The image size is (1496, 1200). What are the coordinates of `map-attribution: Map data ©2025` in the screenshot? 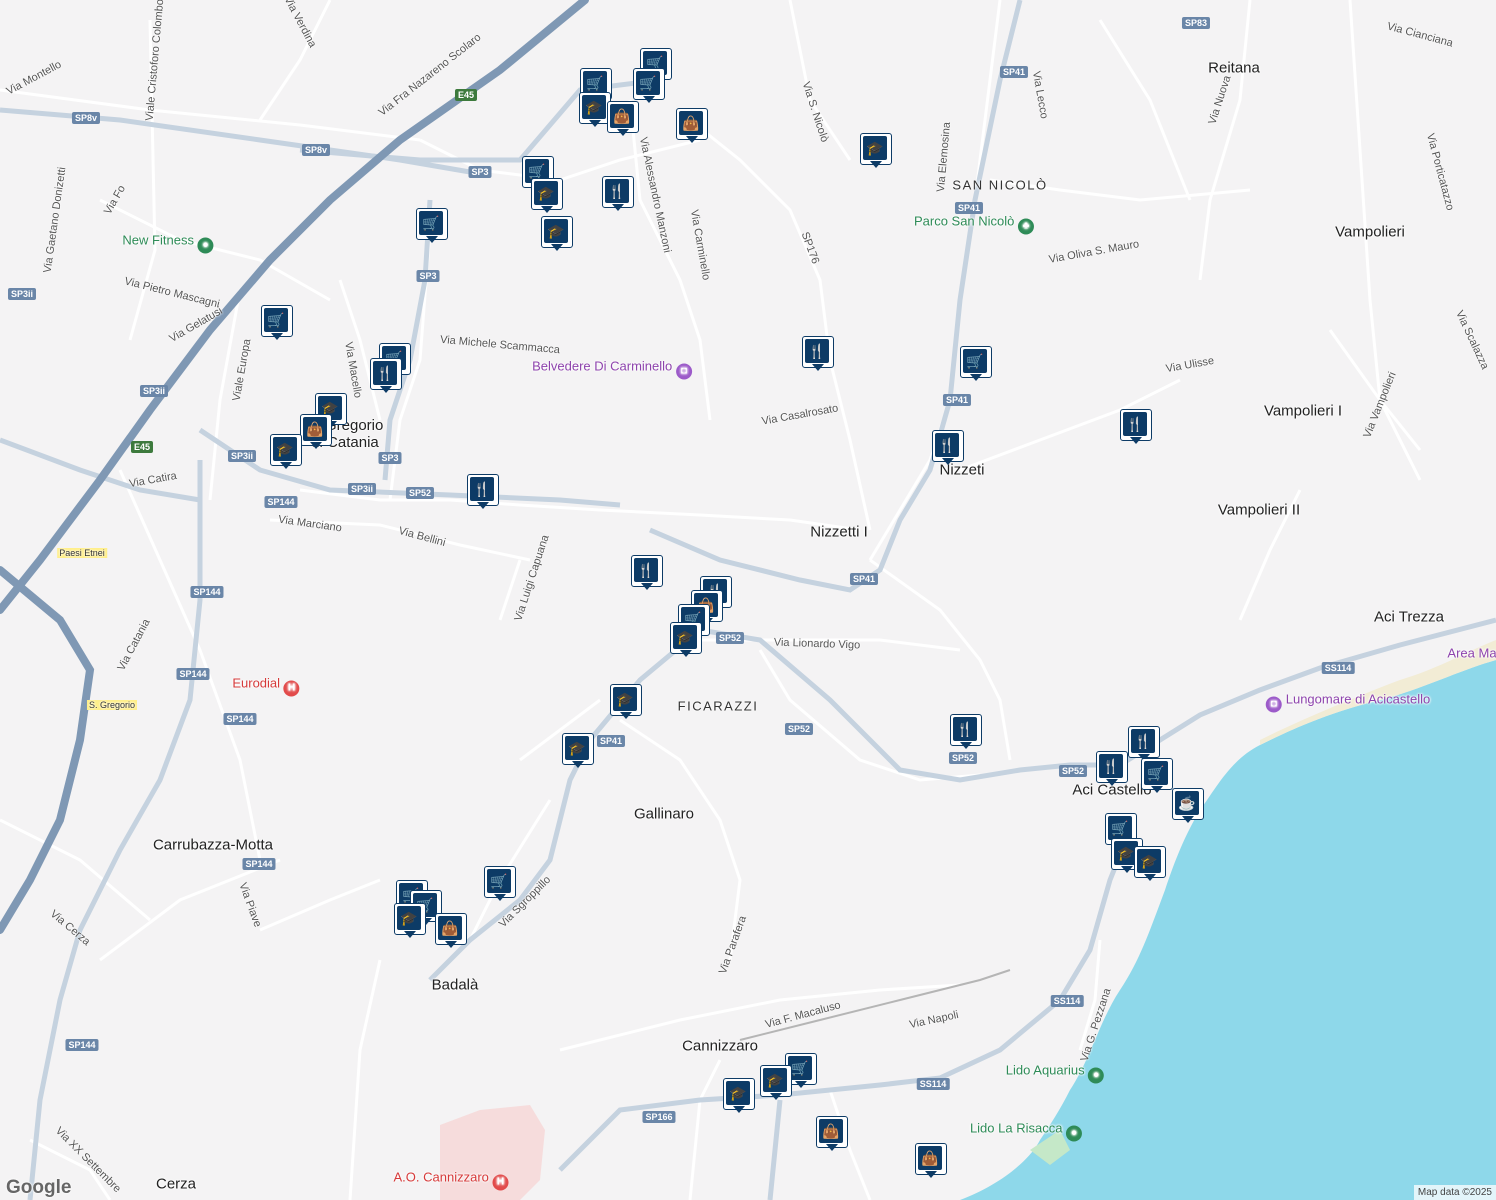 It's located at (1454, 1192).